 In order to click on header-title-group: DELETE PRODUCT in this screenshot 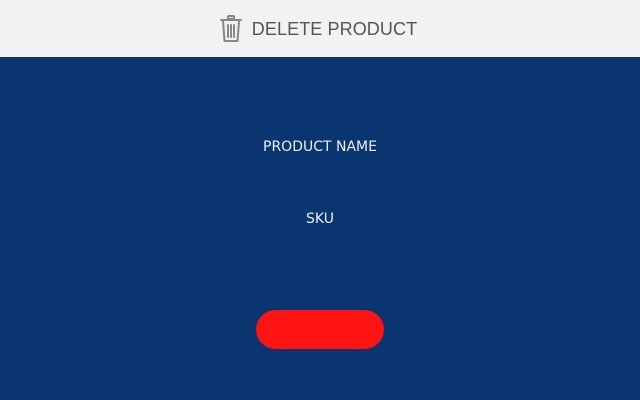, I will do `click(318, 28)`.